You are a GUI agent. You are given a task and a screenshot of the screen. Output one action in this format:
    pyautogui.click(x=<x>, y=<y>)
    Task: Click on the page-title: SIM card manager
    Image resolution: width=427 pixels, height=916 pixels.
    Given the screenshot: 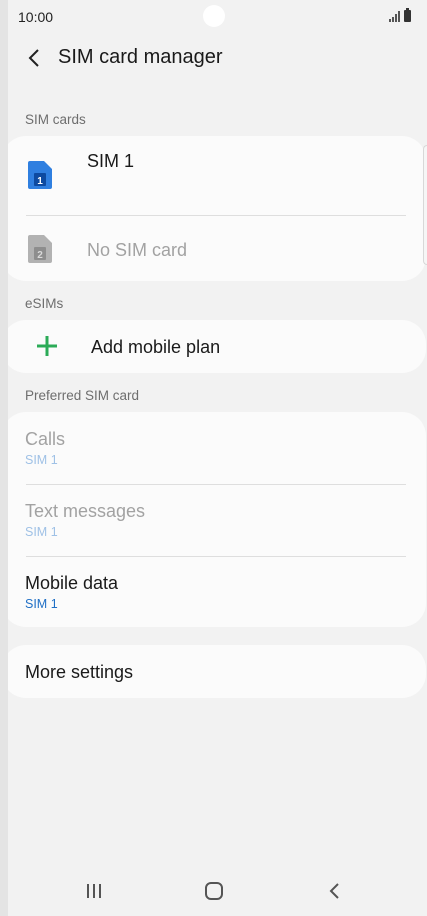 What is the action you would take?
    pyautogui.click(x=140, y=57)
    